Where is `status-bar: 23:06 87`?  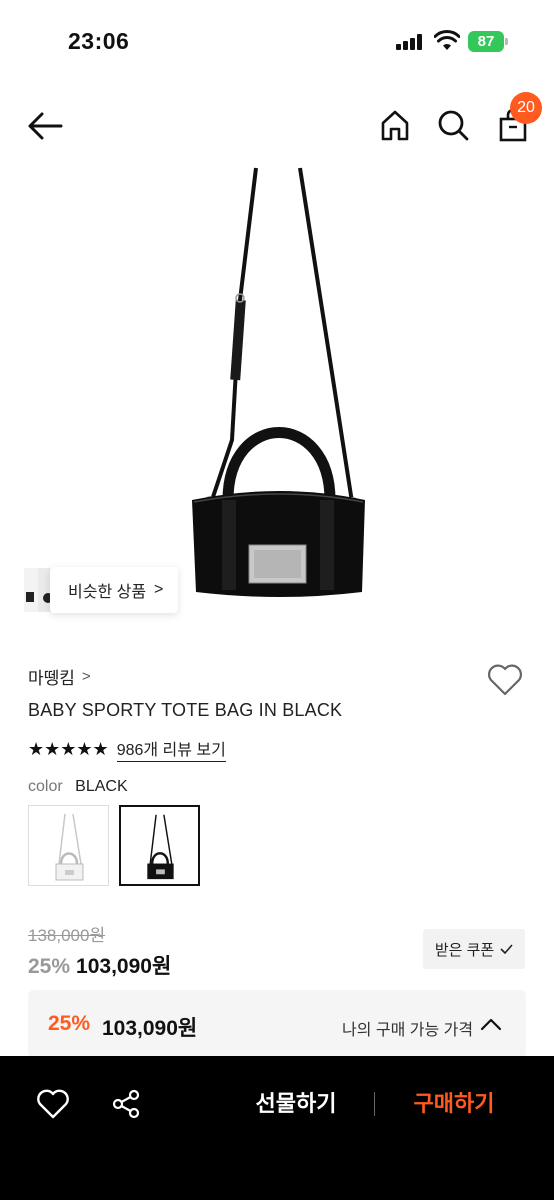
status-bar: 23:06 87 is located at coordinates (277, 40).